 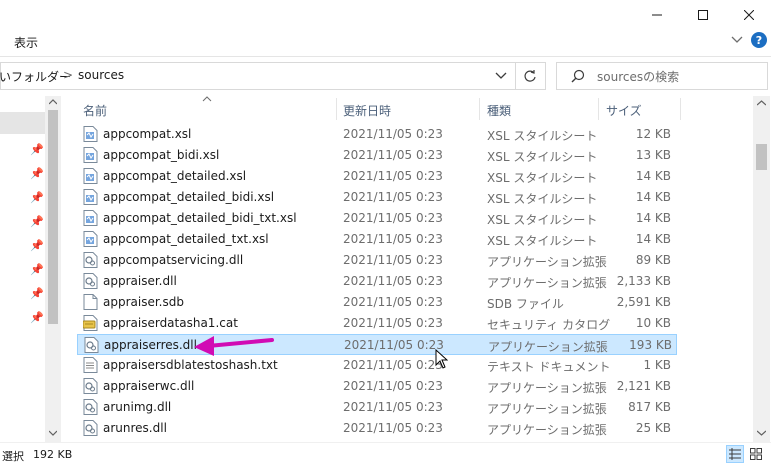 I want to click on file-name: appraiserdatasha1.cat, so click(x=170, y=323).